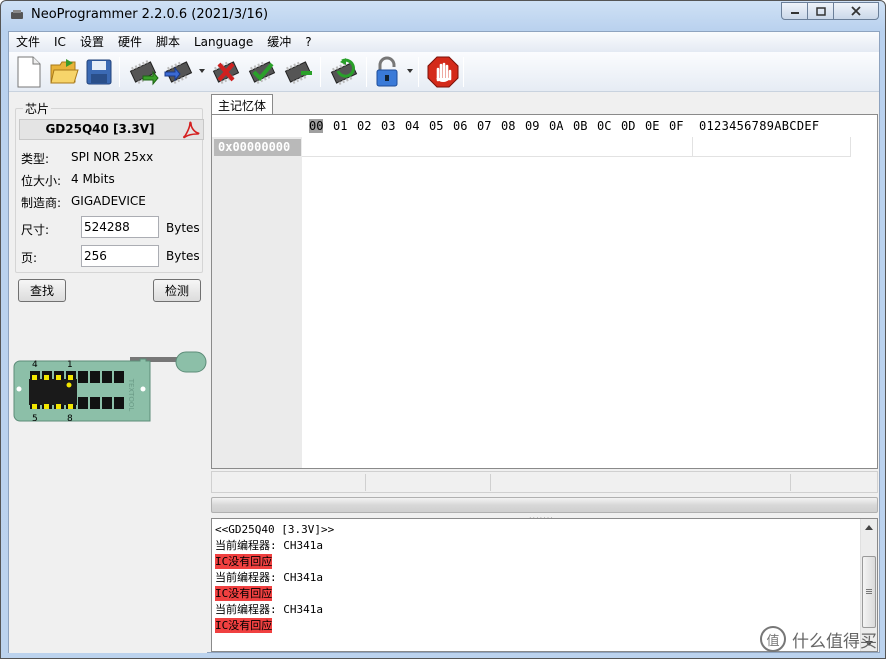  I want to click on watermark-text: 什么值得买, so click(834, 641).